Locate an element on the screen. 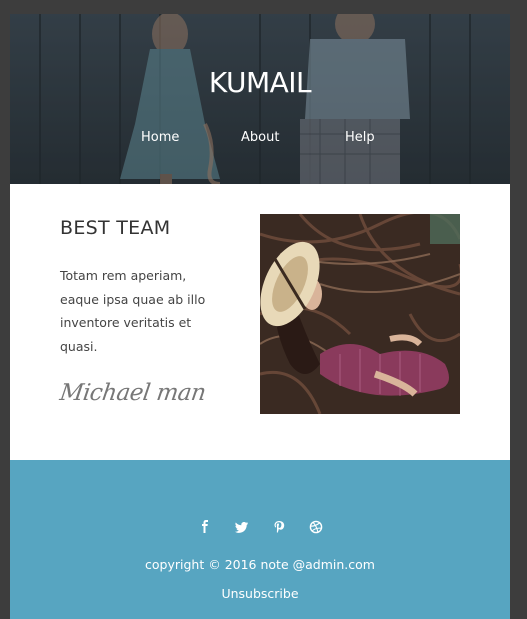 The image size is (527, 619). feature-photo is located at coordinates (360, 314).